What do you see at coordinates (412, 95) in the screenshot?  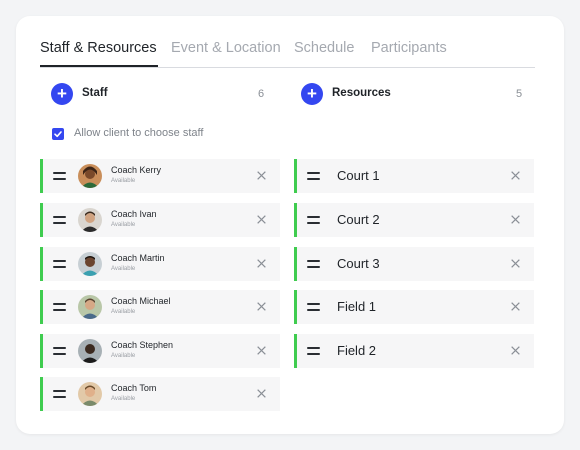 I see `resources-header: + Resources 5` at bounding box center [412, 95].